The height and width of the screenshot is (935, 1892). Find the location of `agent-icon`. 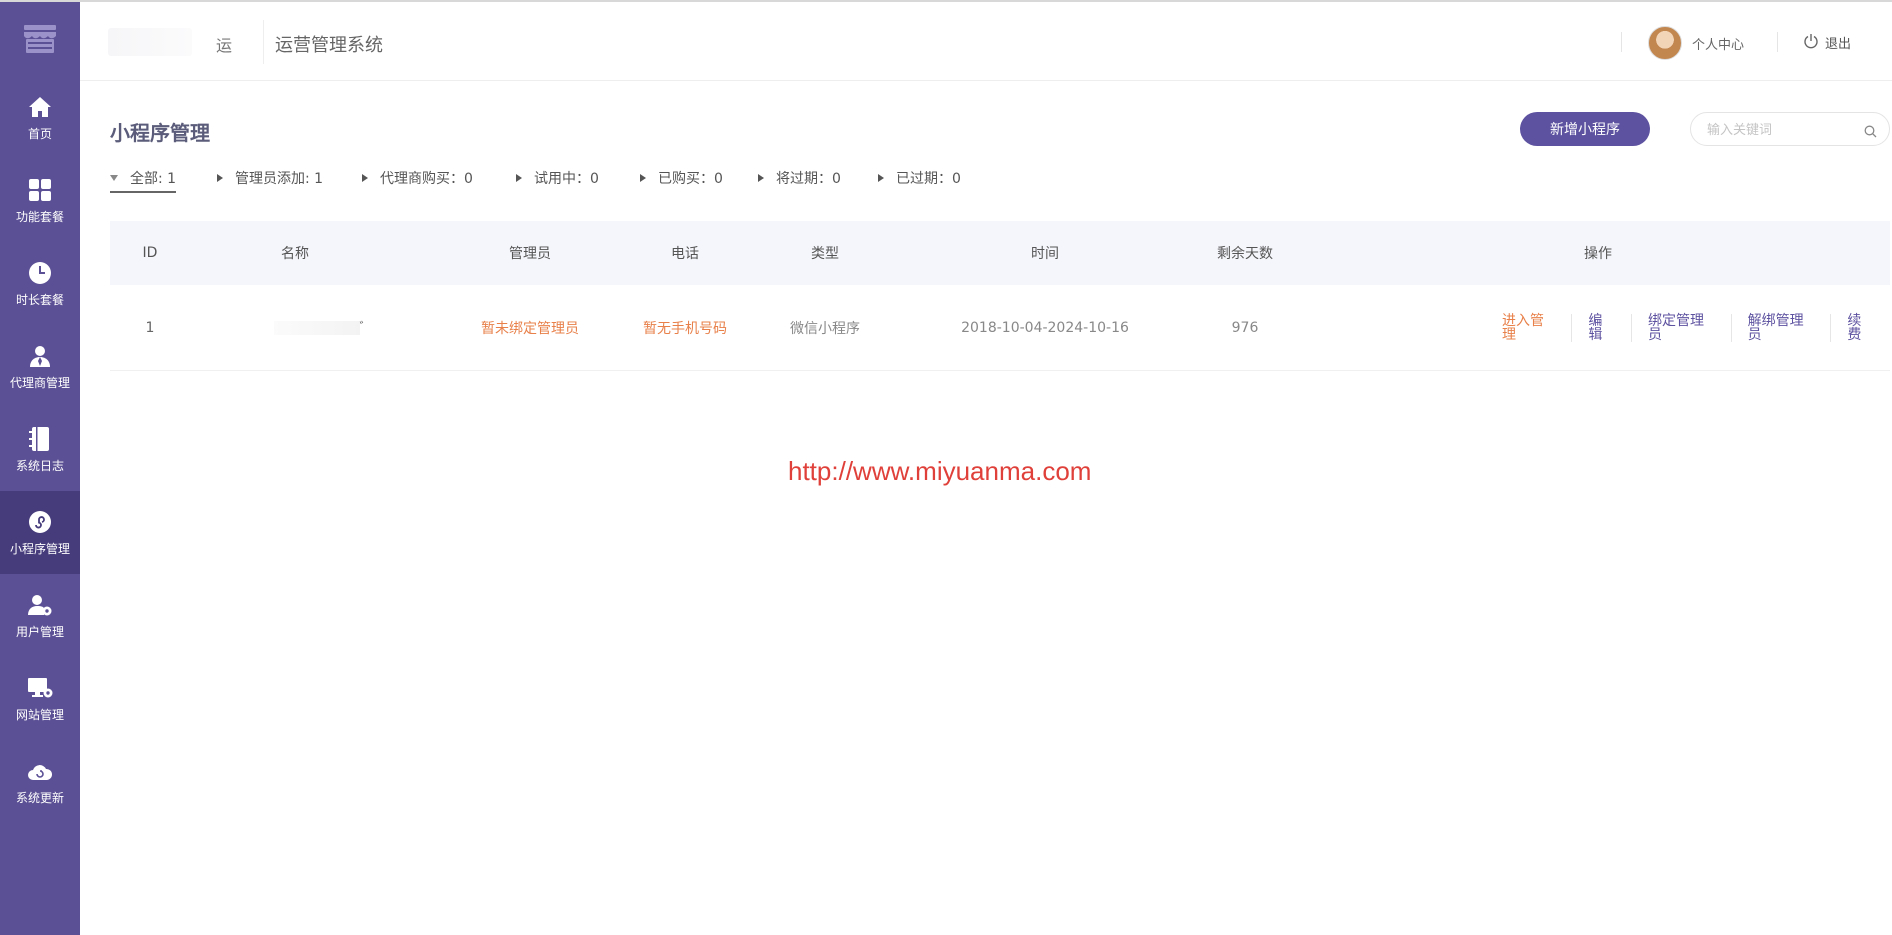

agent-icon is located at coordinates (40, 356).